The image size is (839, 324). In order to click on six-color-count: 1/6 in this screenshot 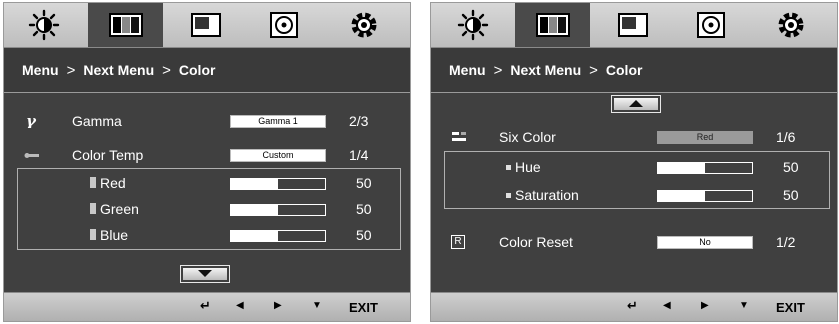, I will do `click(786, 137)`.